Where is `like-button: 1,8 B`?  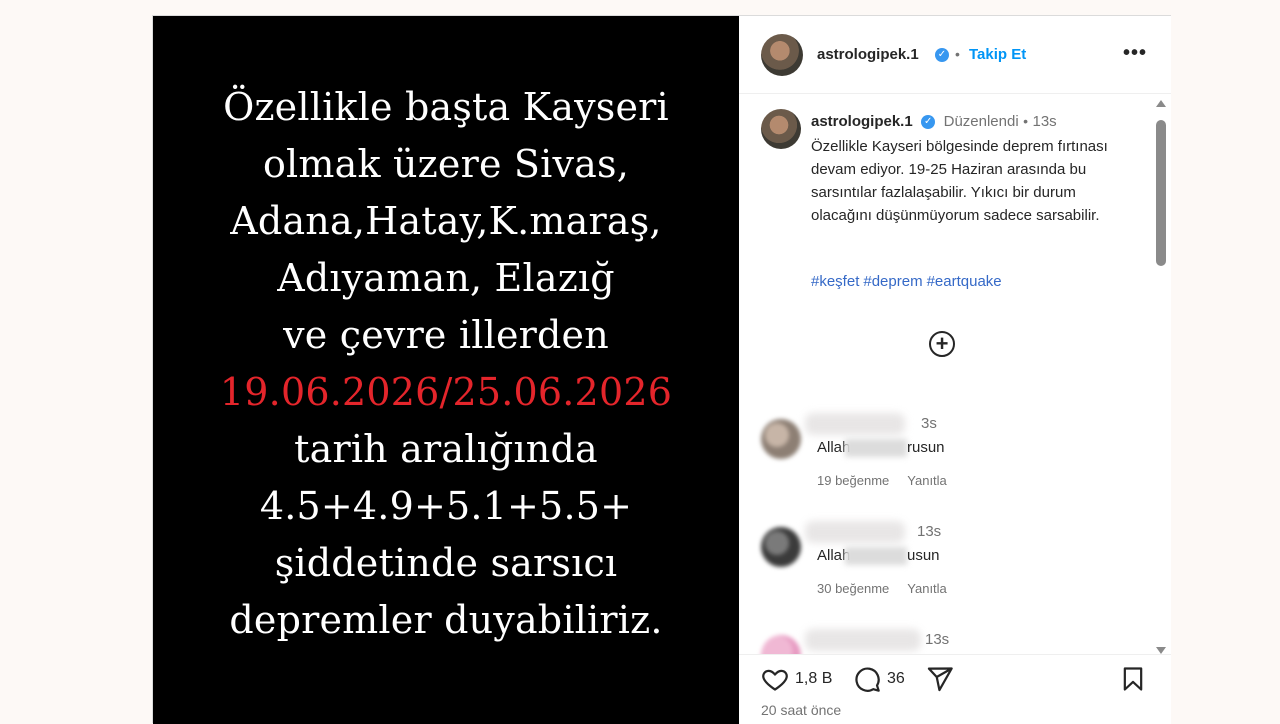 like-button: 1,8 B is located at coordinates (796, 679).